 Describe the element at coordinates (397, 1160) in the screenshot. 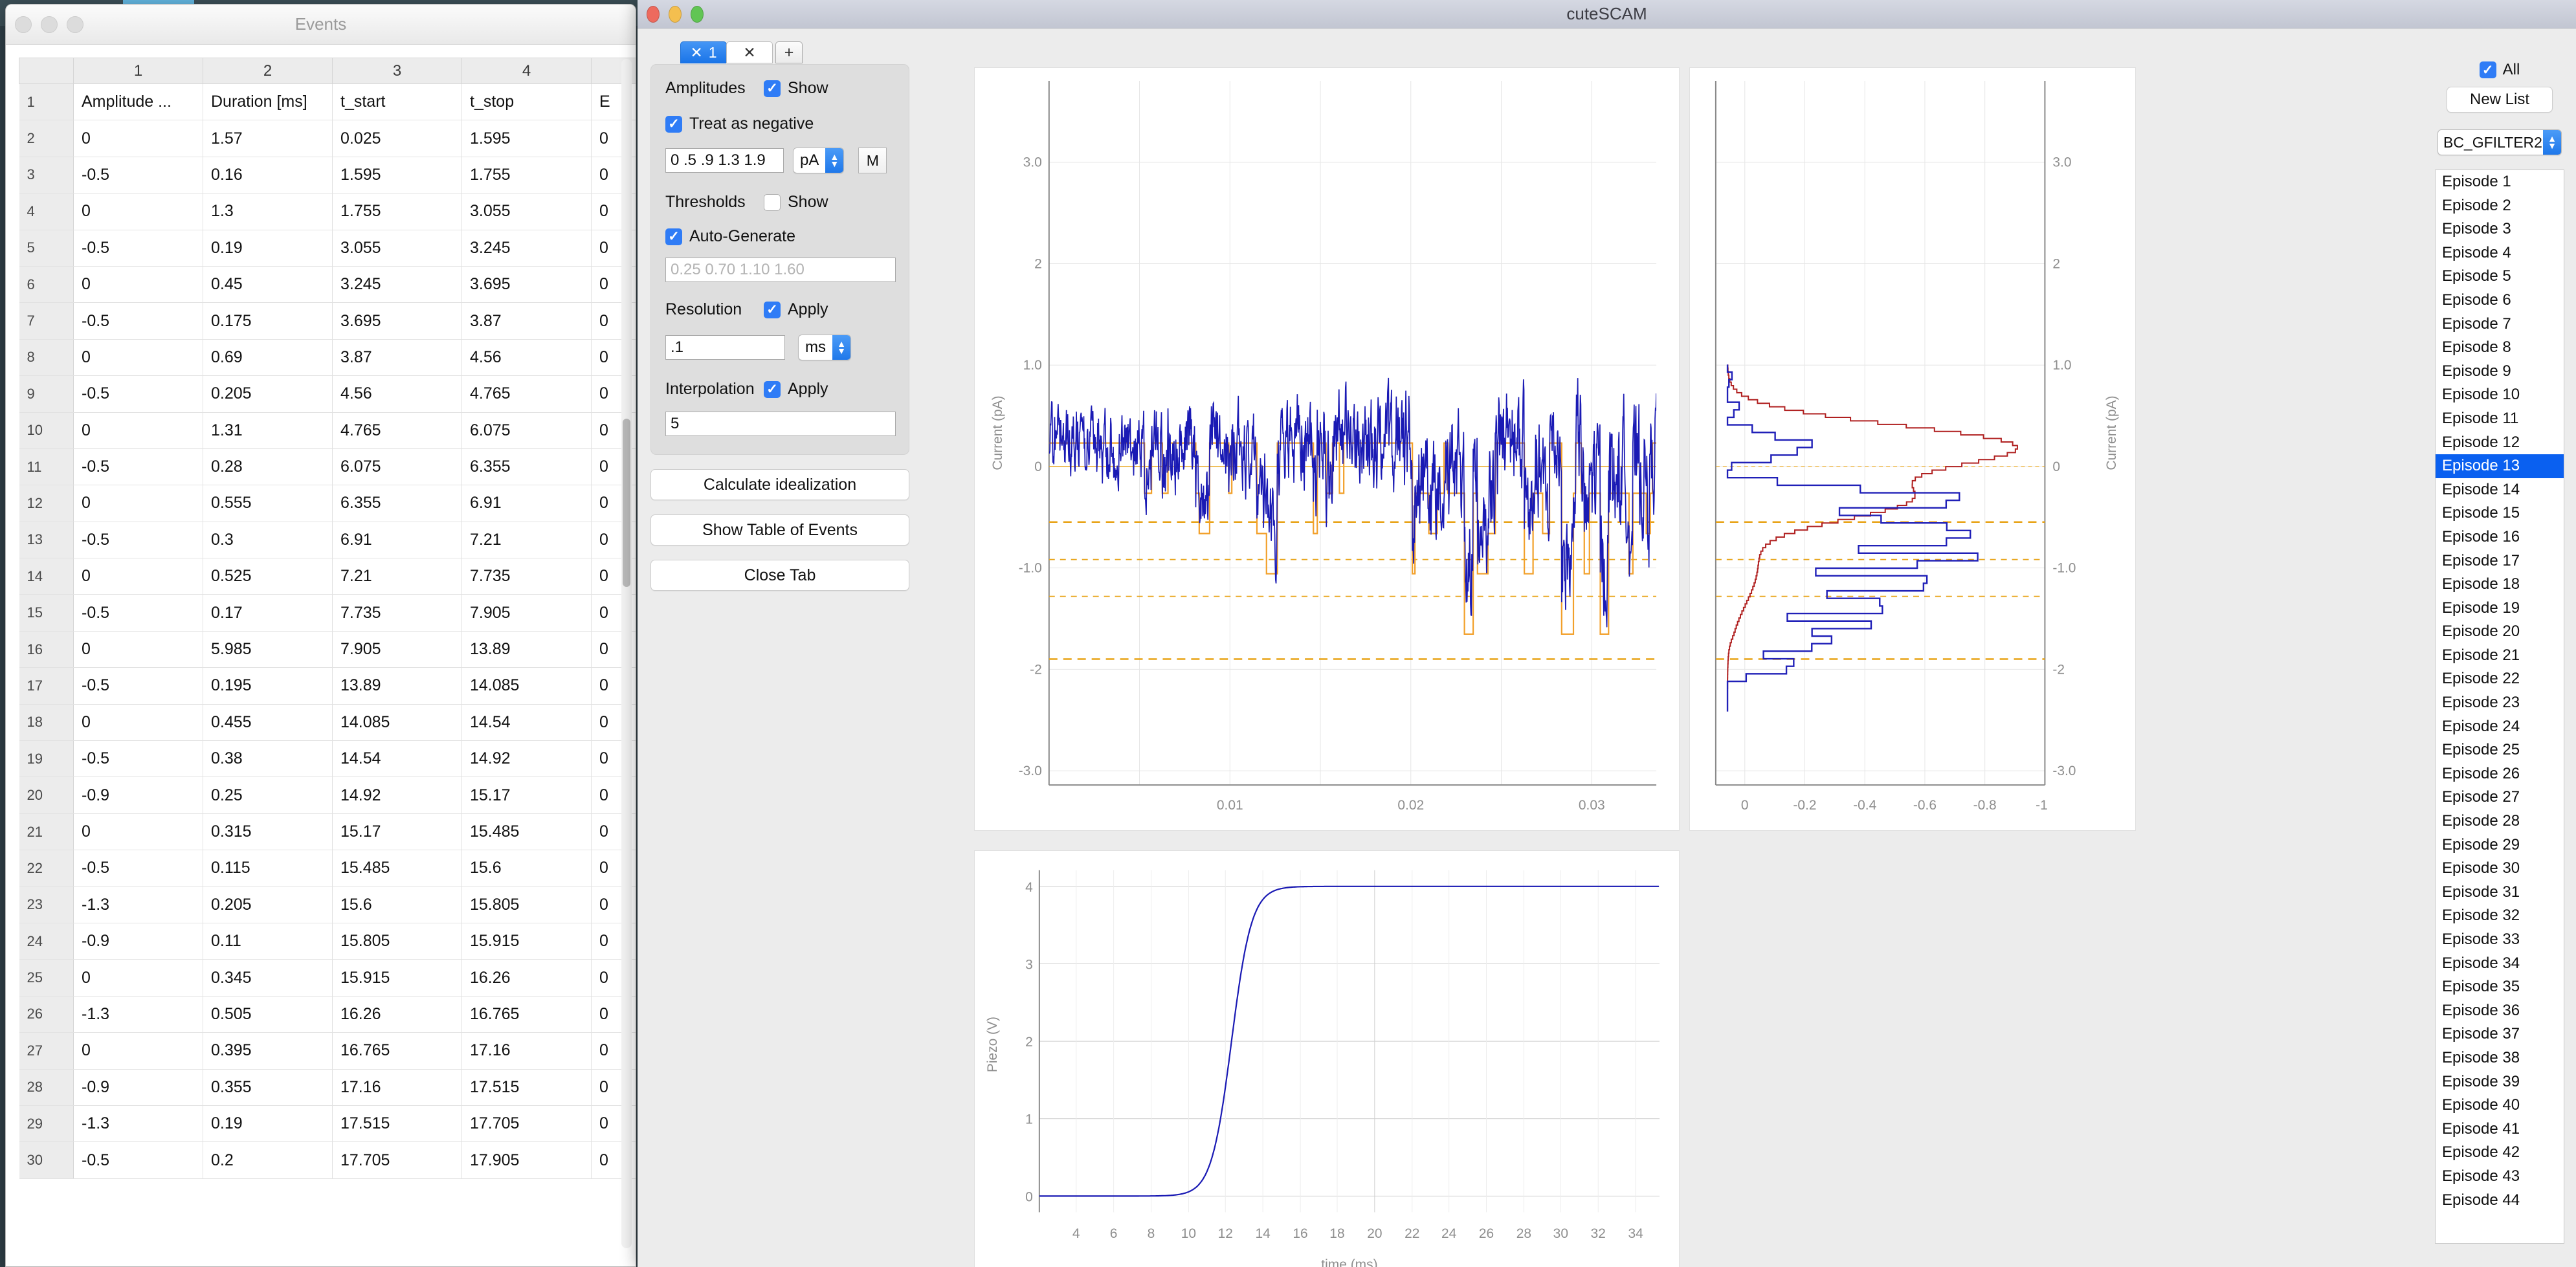

I see `table-cell: 17.705` at that location.